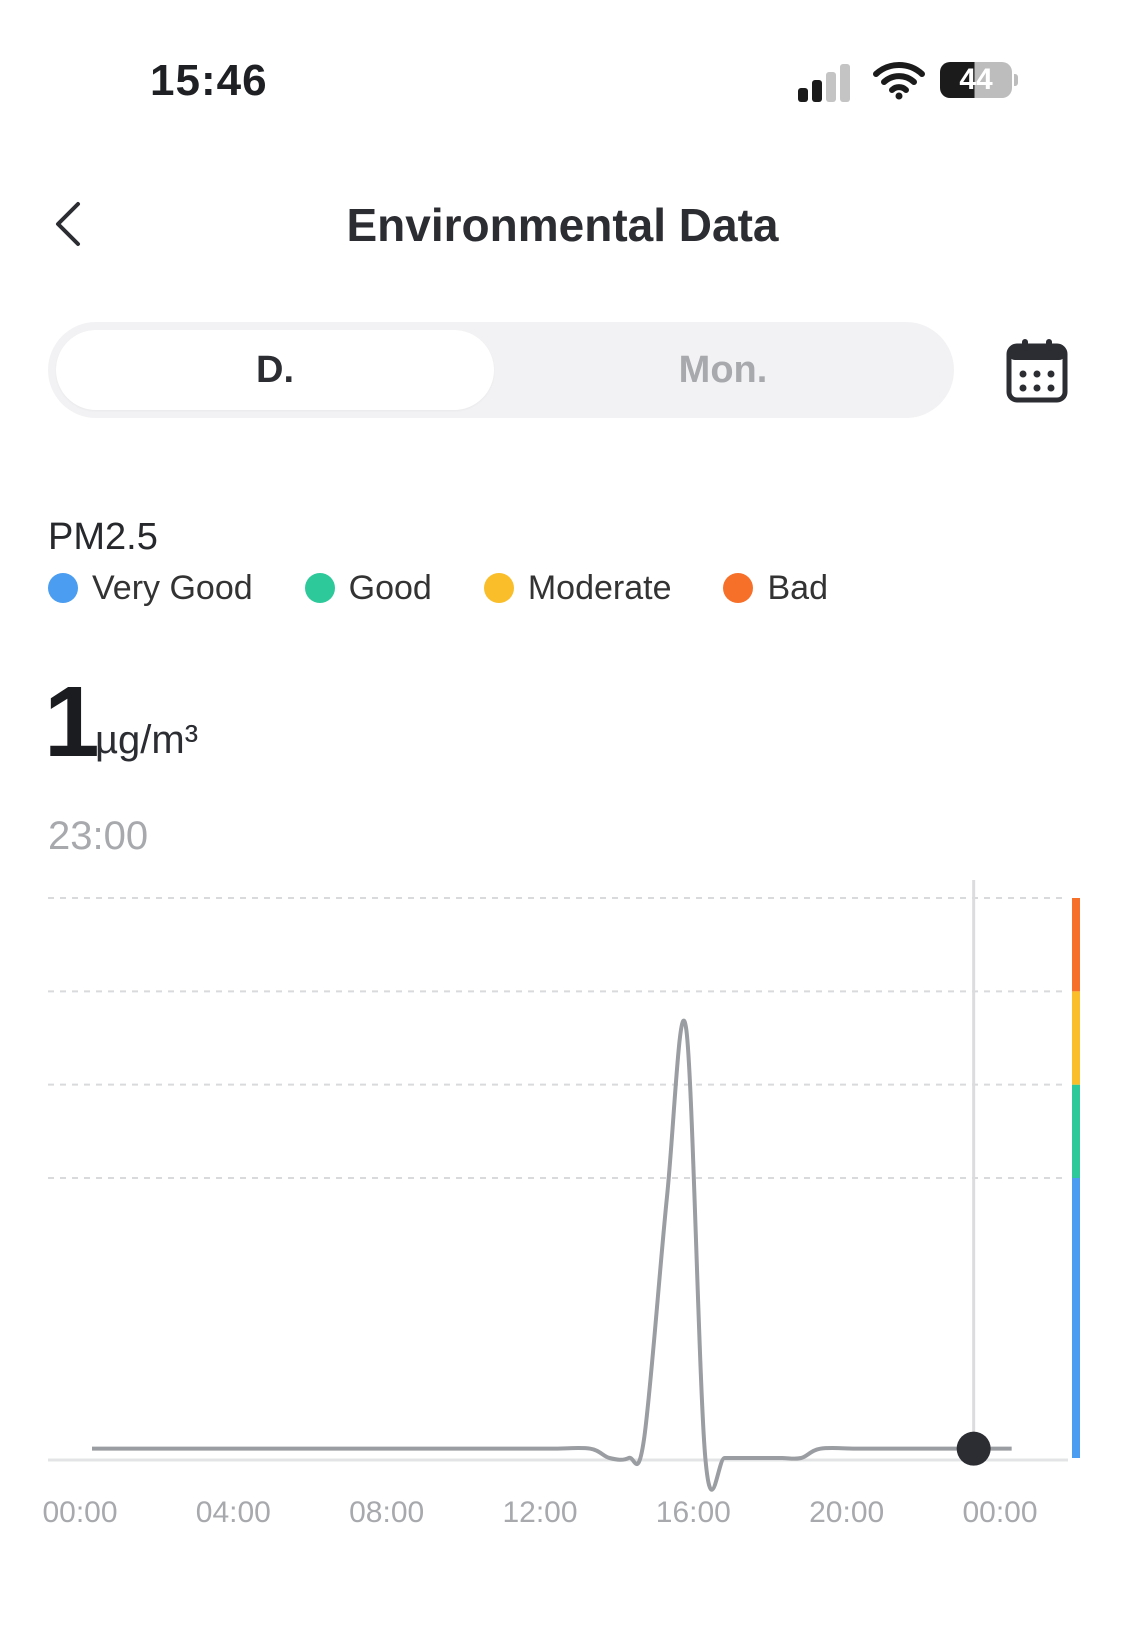 Image resolution: width=1125 pixels, height=1648 pixels. What do you see at coordinates (738, 588) in the screenshot?
I see `legend-dot-bad` at bounding box center [738, 588].